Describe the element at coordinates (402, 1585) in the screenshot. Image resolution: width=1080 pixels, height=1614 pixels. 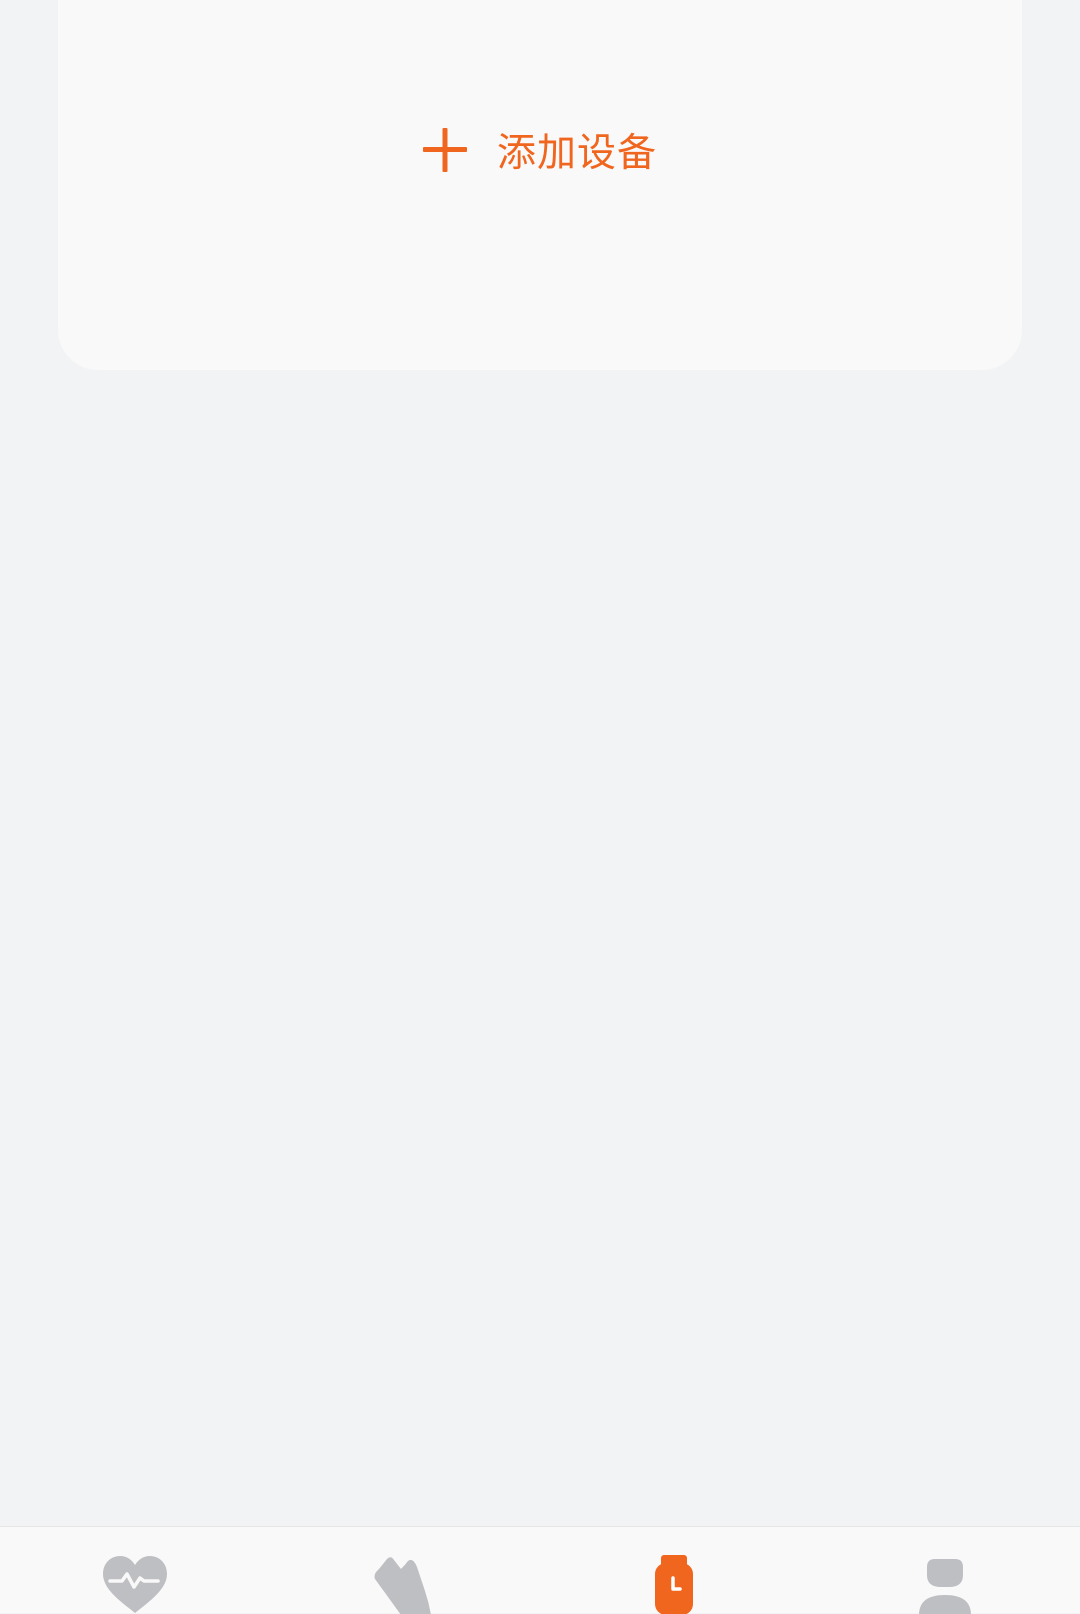
I see `shoe-icon` at that location.